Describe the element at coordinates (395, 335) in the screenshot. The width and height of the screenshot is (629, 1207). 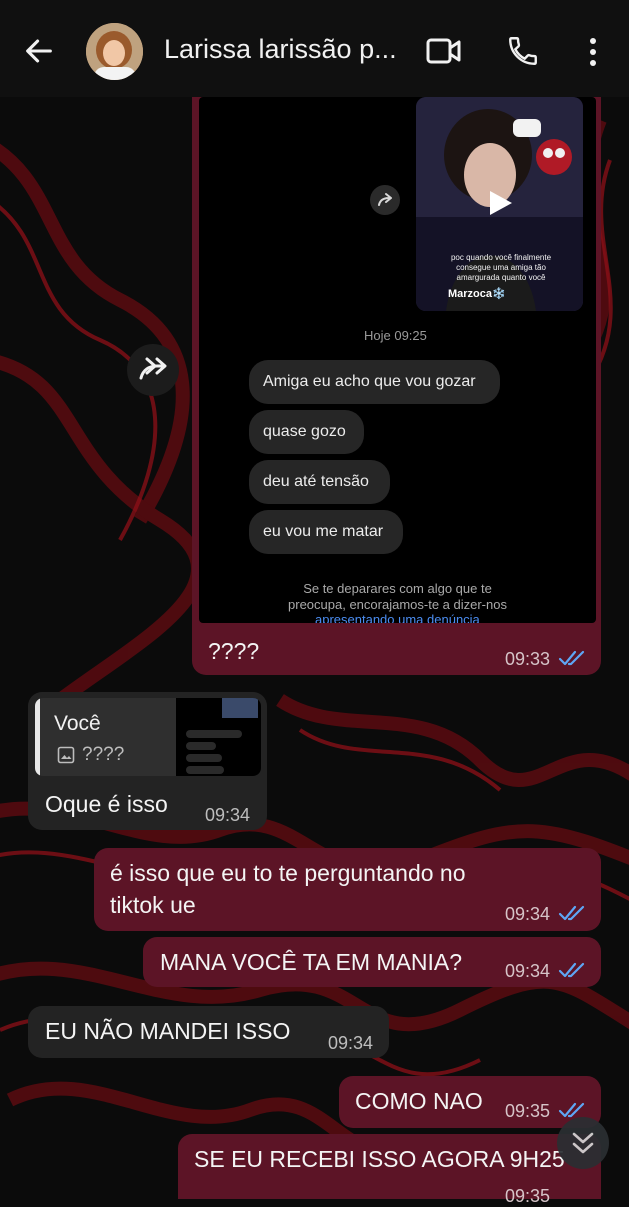
I see `screenshot-timestamp: Hoje 09:25` at that location.